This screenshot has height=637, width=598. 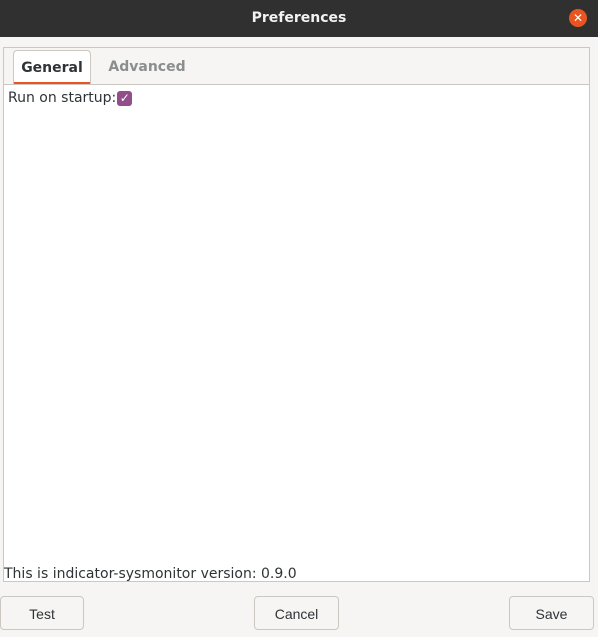 I want to click on tab-advanced-label: Advanced, so click(x=147, y=67).